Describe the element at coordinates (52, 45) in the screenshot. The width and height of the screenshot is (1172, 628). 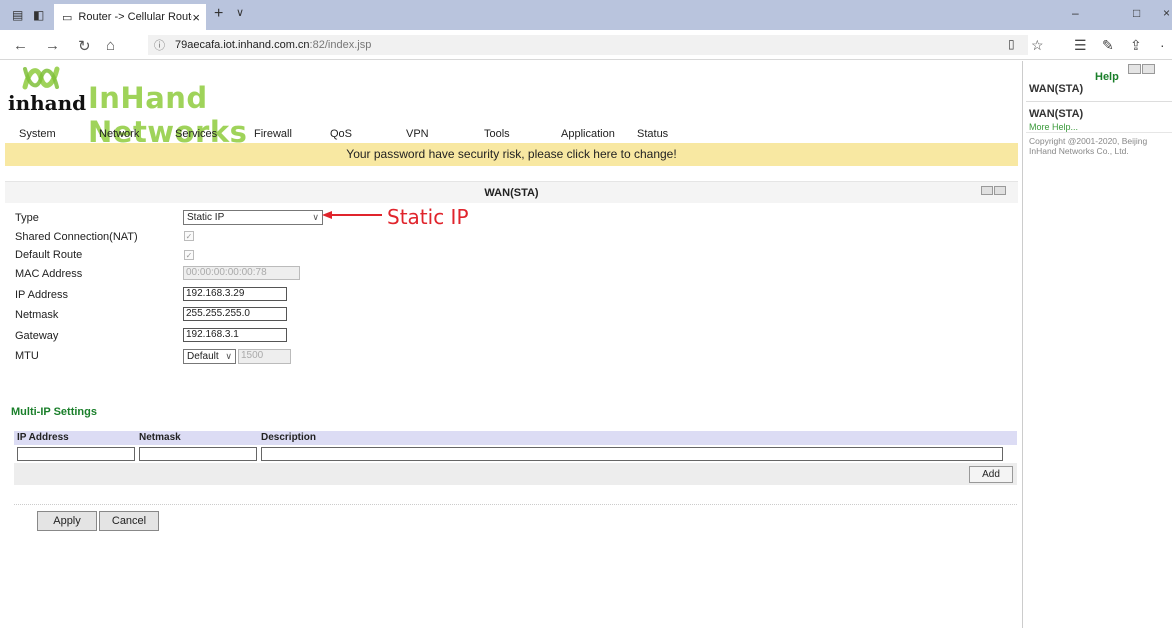
I see `forward-icon: →` at that location.